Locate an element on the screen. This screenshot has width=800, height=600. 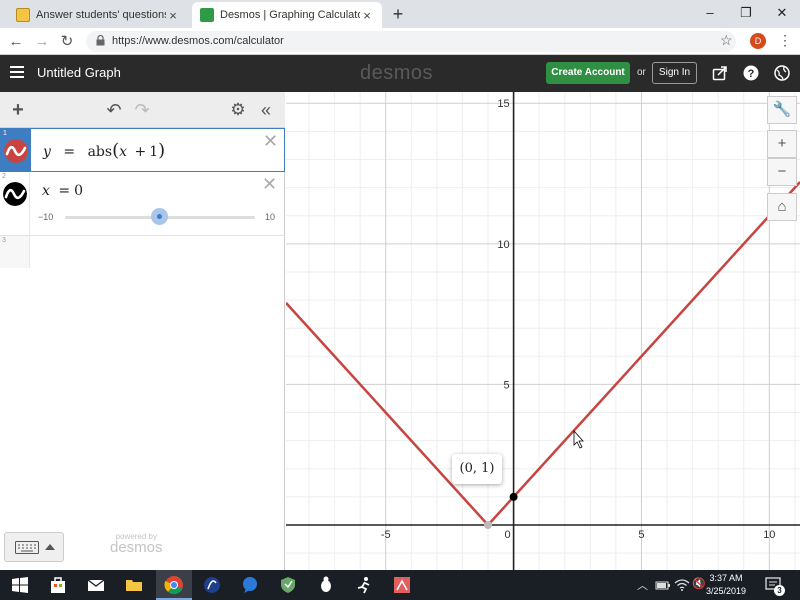
keypad-toggle-button is located at coordinates (34, 547).